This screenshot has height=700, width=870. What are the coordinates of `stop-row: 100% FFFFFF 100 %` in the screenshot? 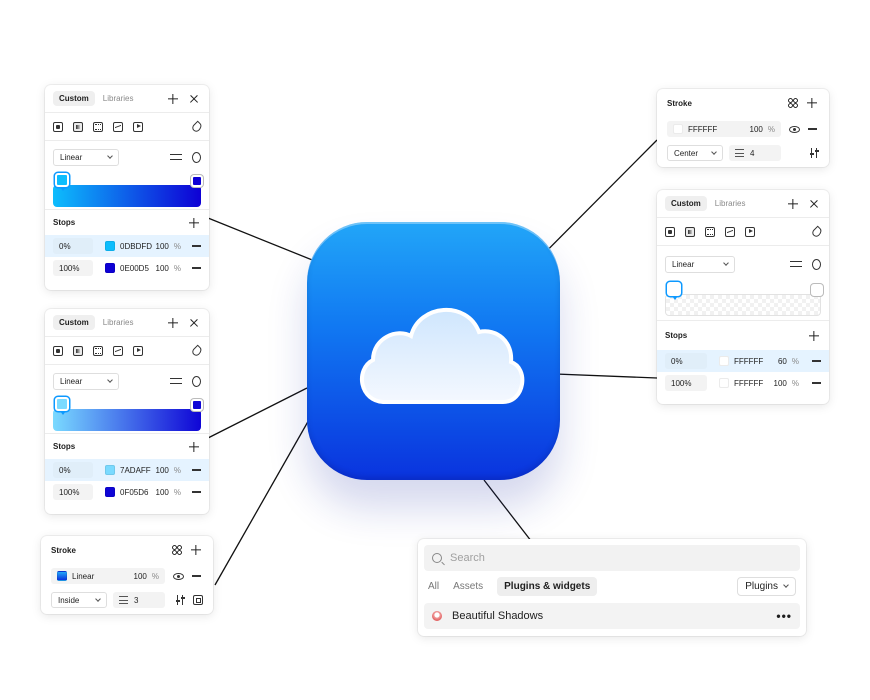 It's located at (743, 383).